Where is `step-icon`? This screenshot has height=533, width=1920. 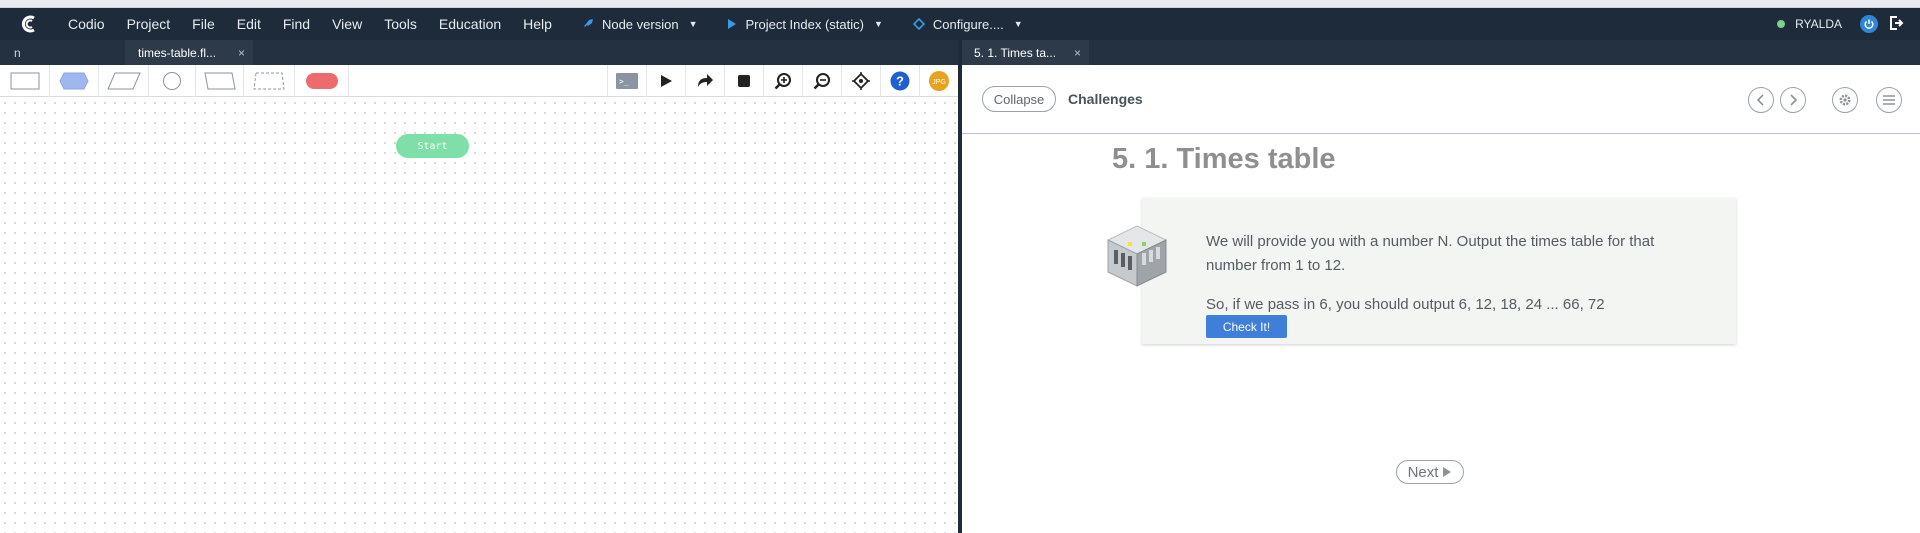
step-icon is located at coordinates (704, 81).